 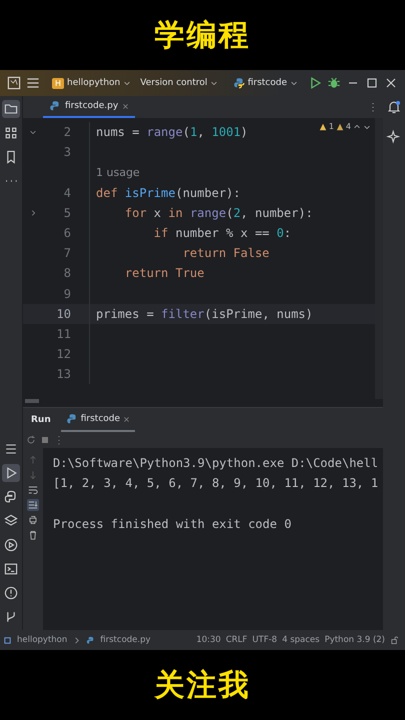 I want to click on code-line: def isPrime(number):, so click(x=168, y=193).